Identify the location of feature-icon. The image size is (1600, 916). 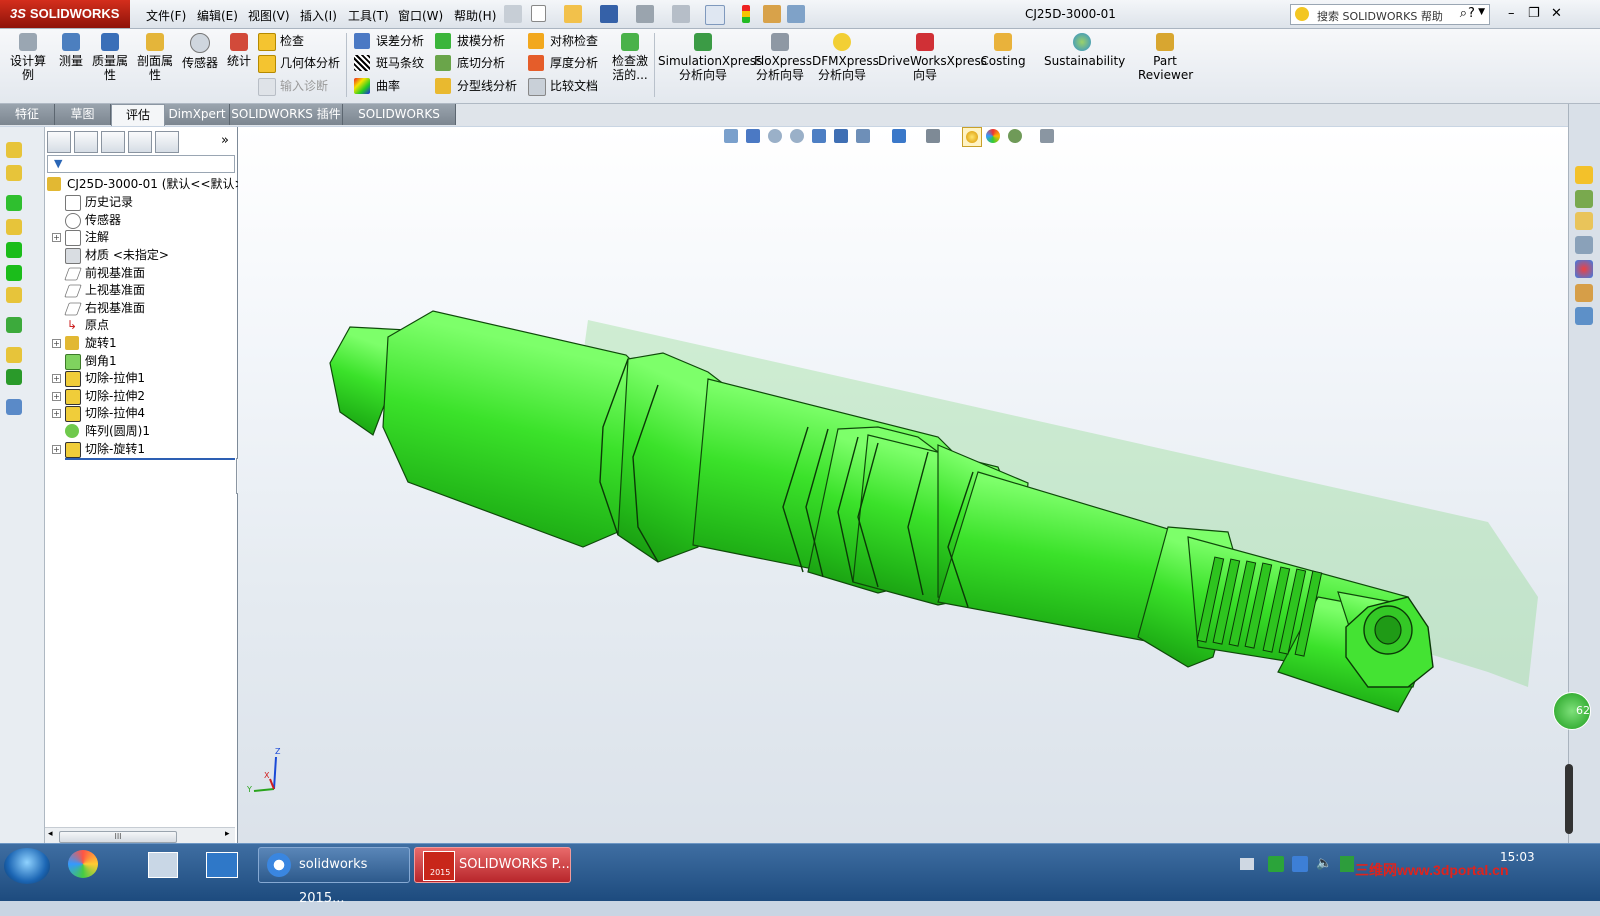
(14, 150).